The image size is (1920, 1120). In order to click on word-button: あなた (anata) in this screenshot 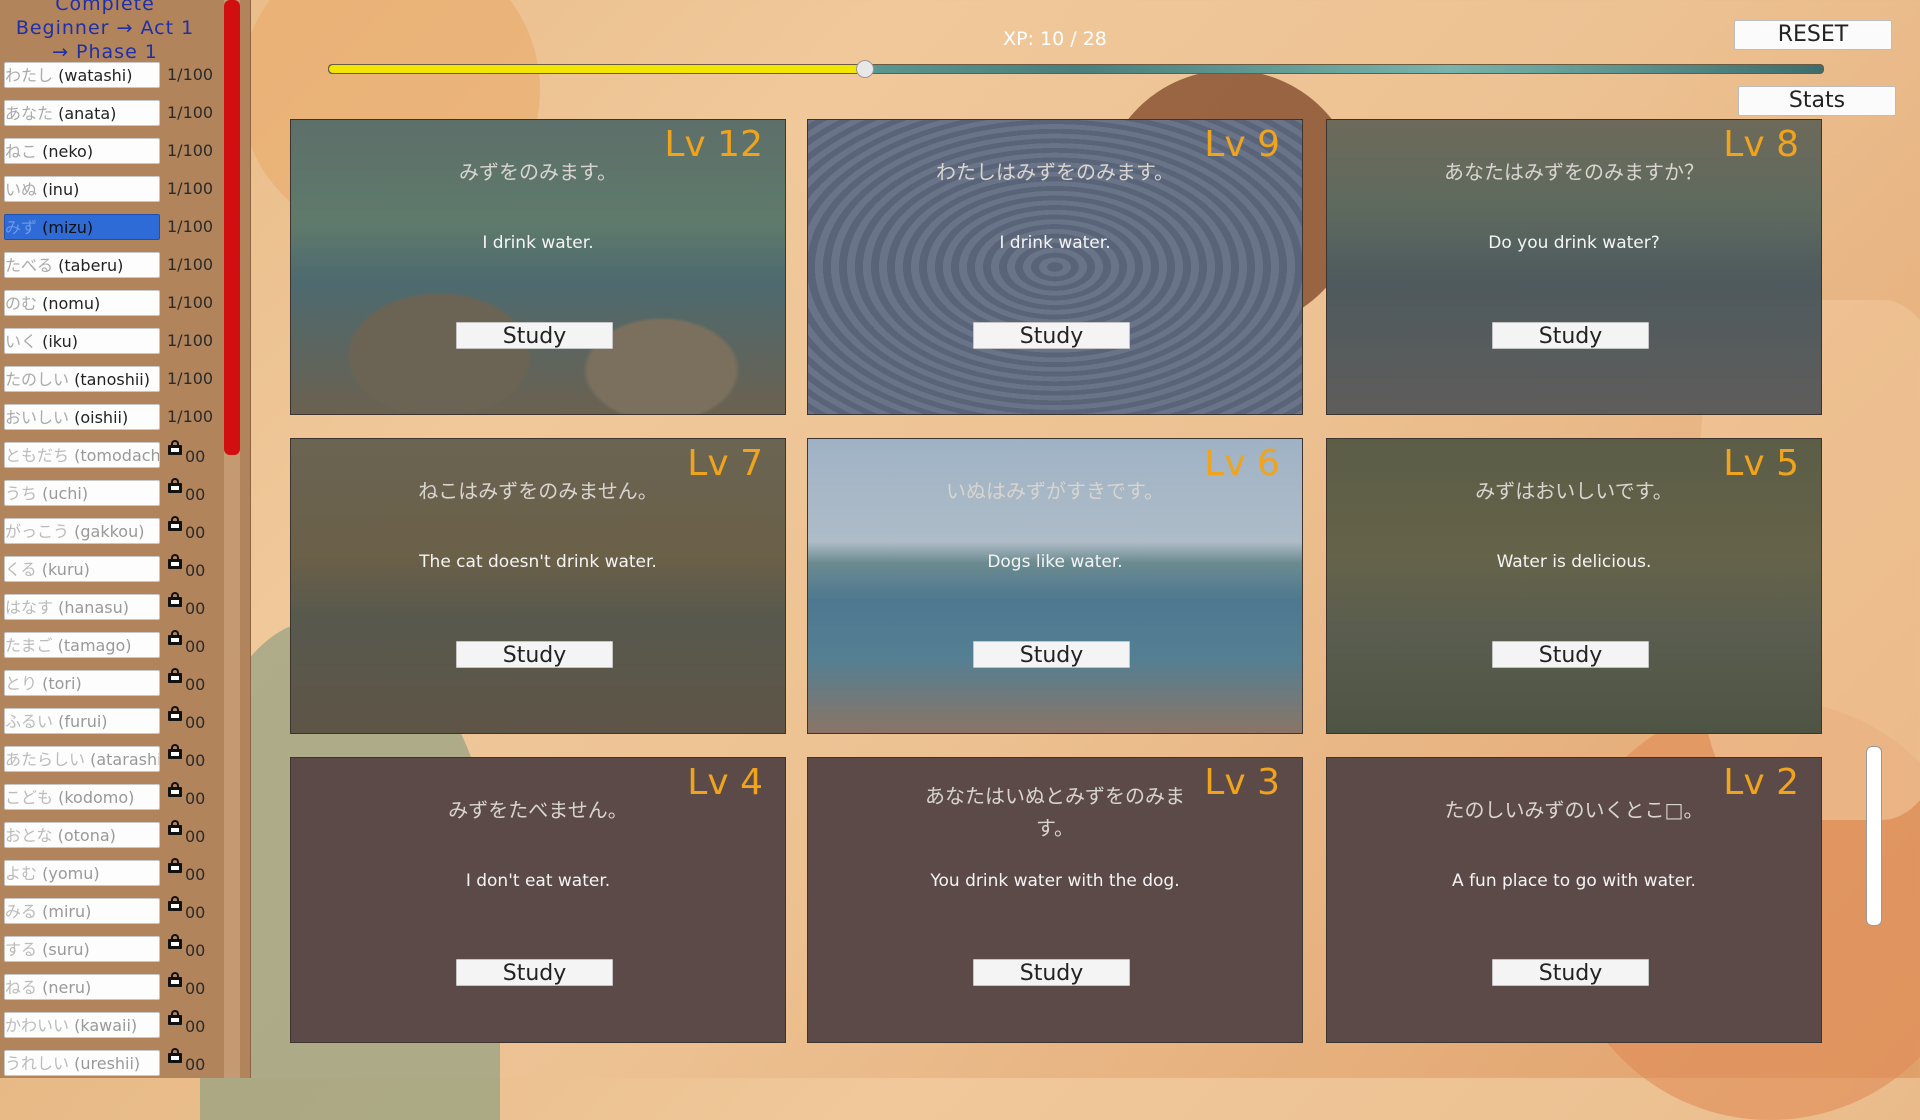, I will do `click(82, 113)`.